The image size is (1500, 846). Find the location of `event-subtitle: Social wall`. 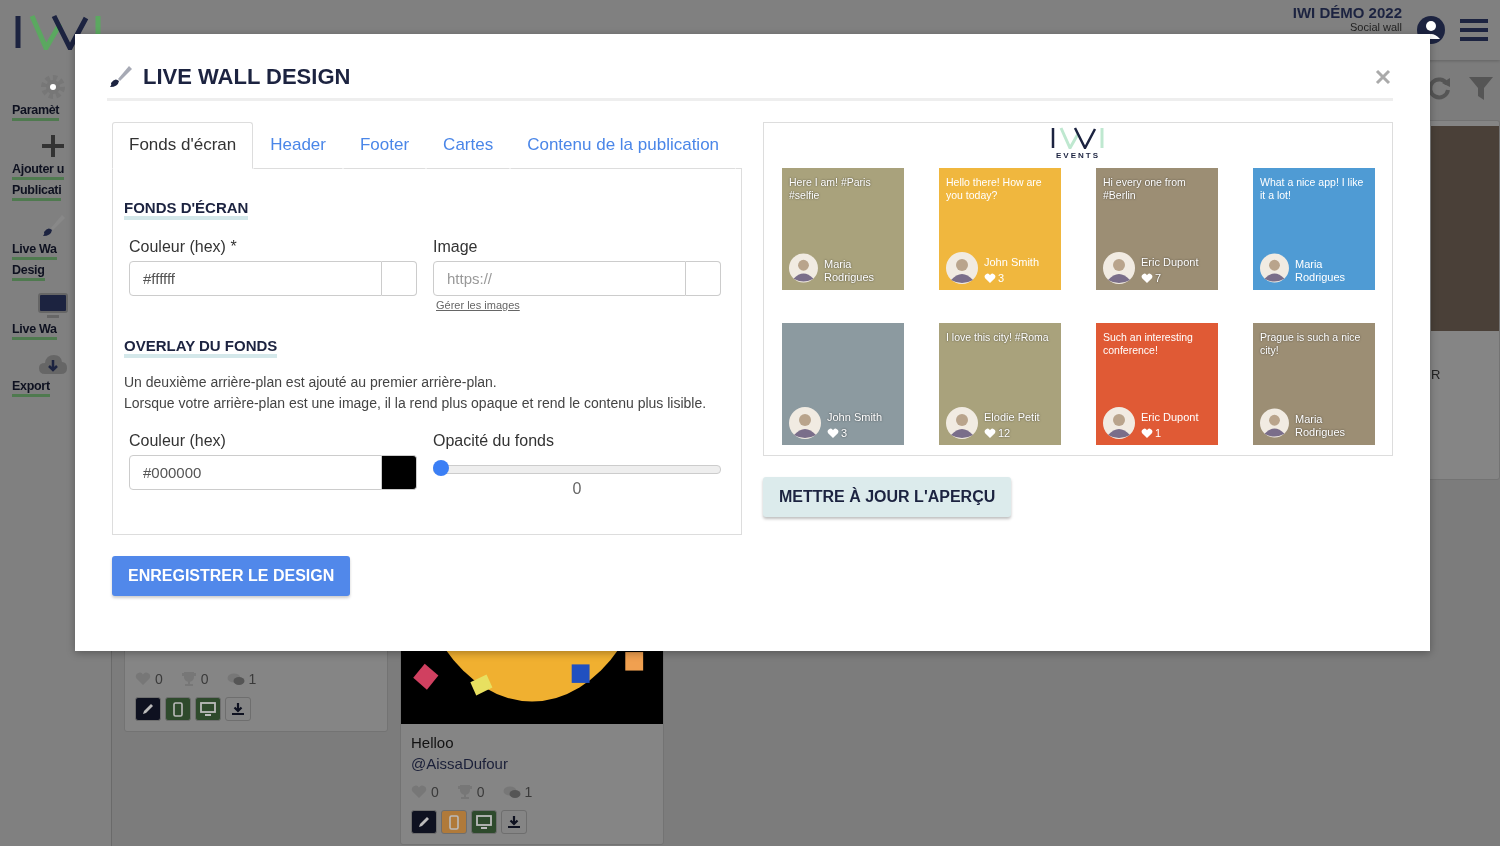

event-subtitle: Social wall is located at coordinates (1376, 27).